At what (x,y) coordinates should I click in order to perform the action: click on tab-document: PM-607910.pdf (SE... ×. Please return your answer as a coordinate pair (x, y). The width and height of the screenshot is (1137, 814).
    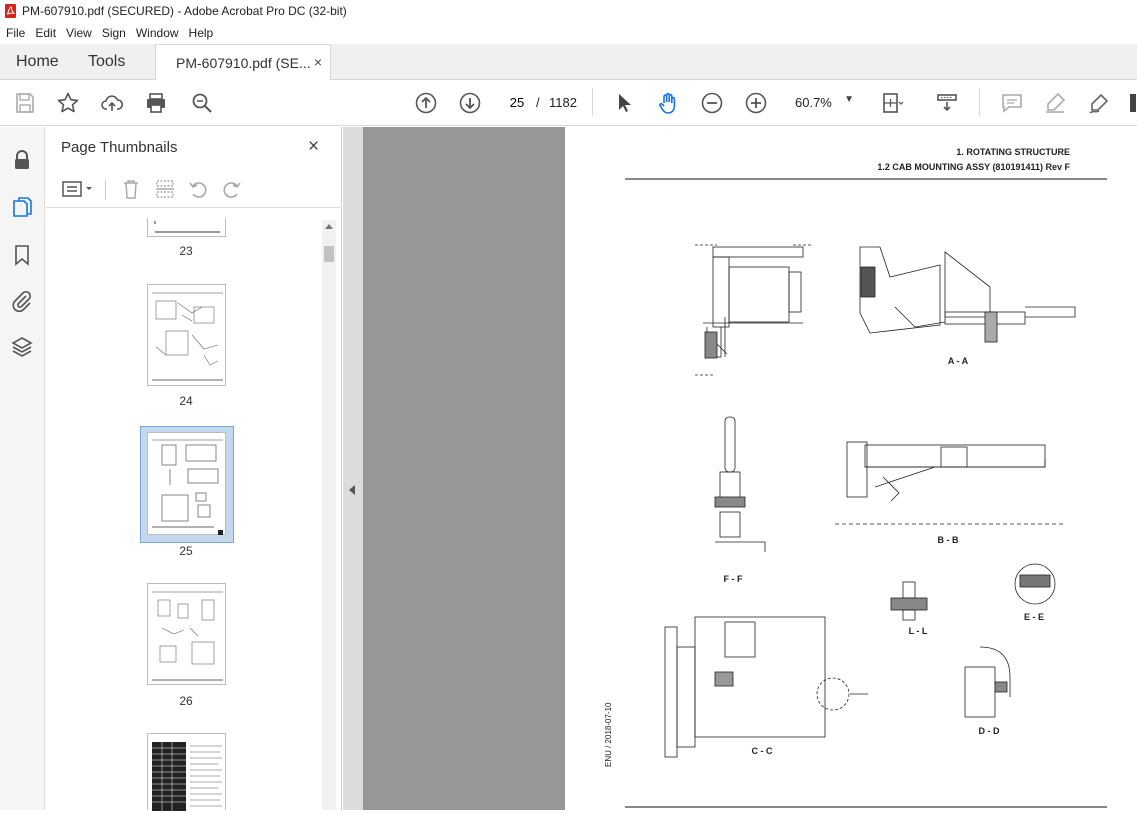
    Looking at the image, I should click on (243, 62).